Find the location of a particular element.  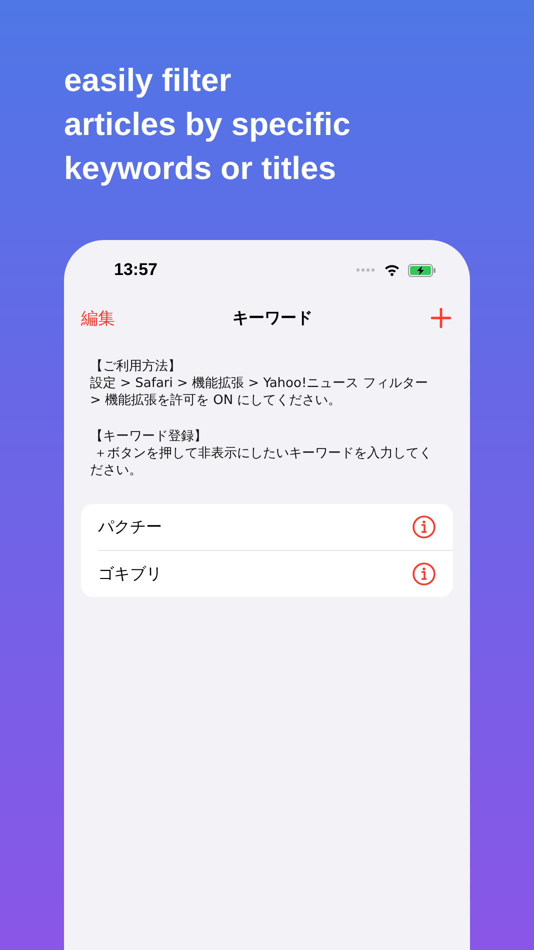

edit-button: 編集 is located at coordinates (98, 318).